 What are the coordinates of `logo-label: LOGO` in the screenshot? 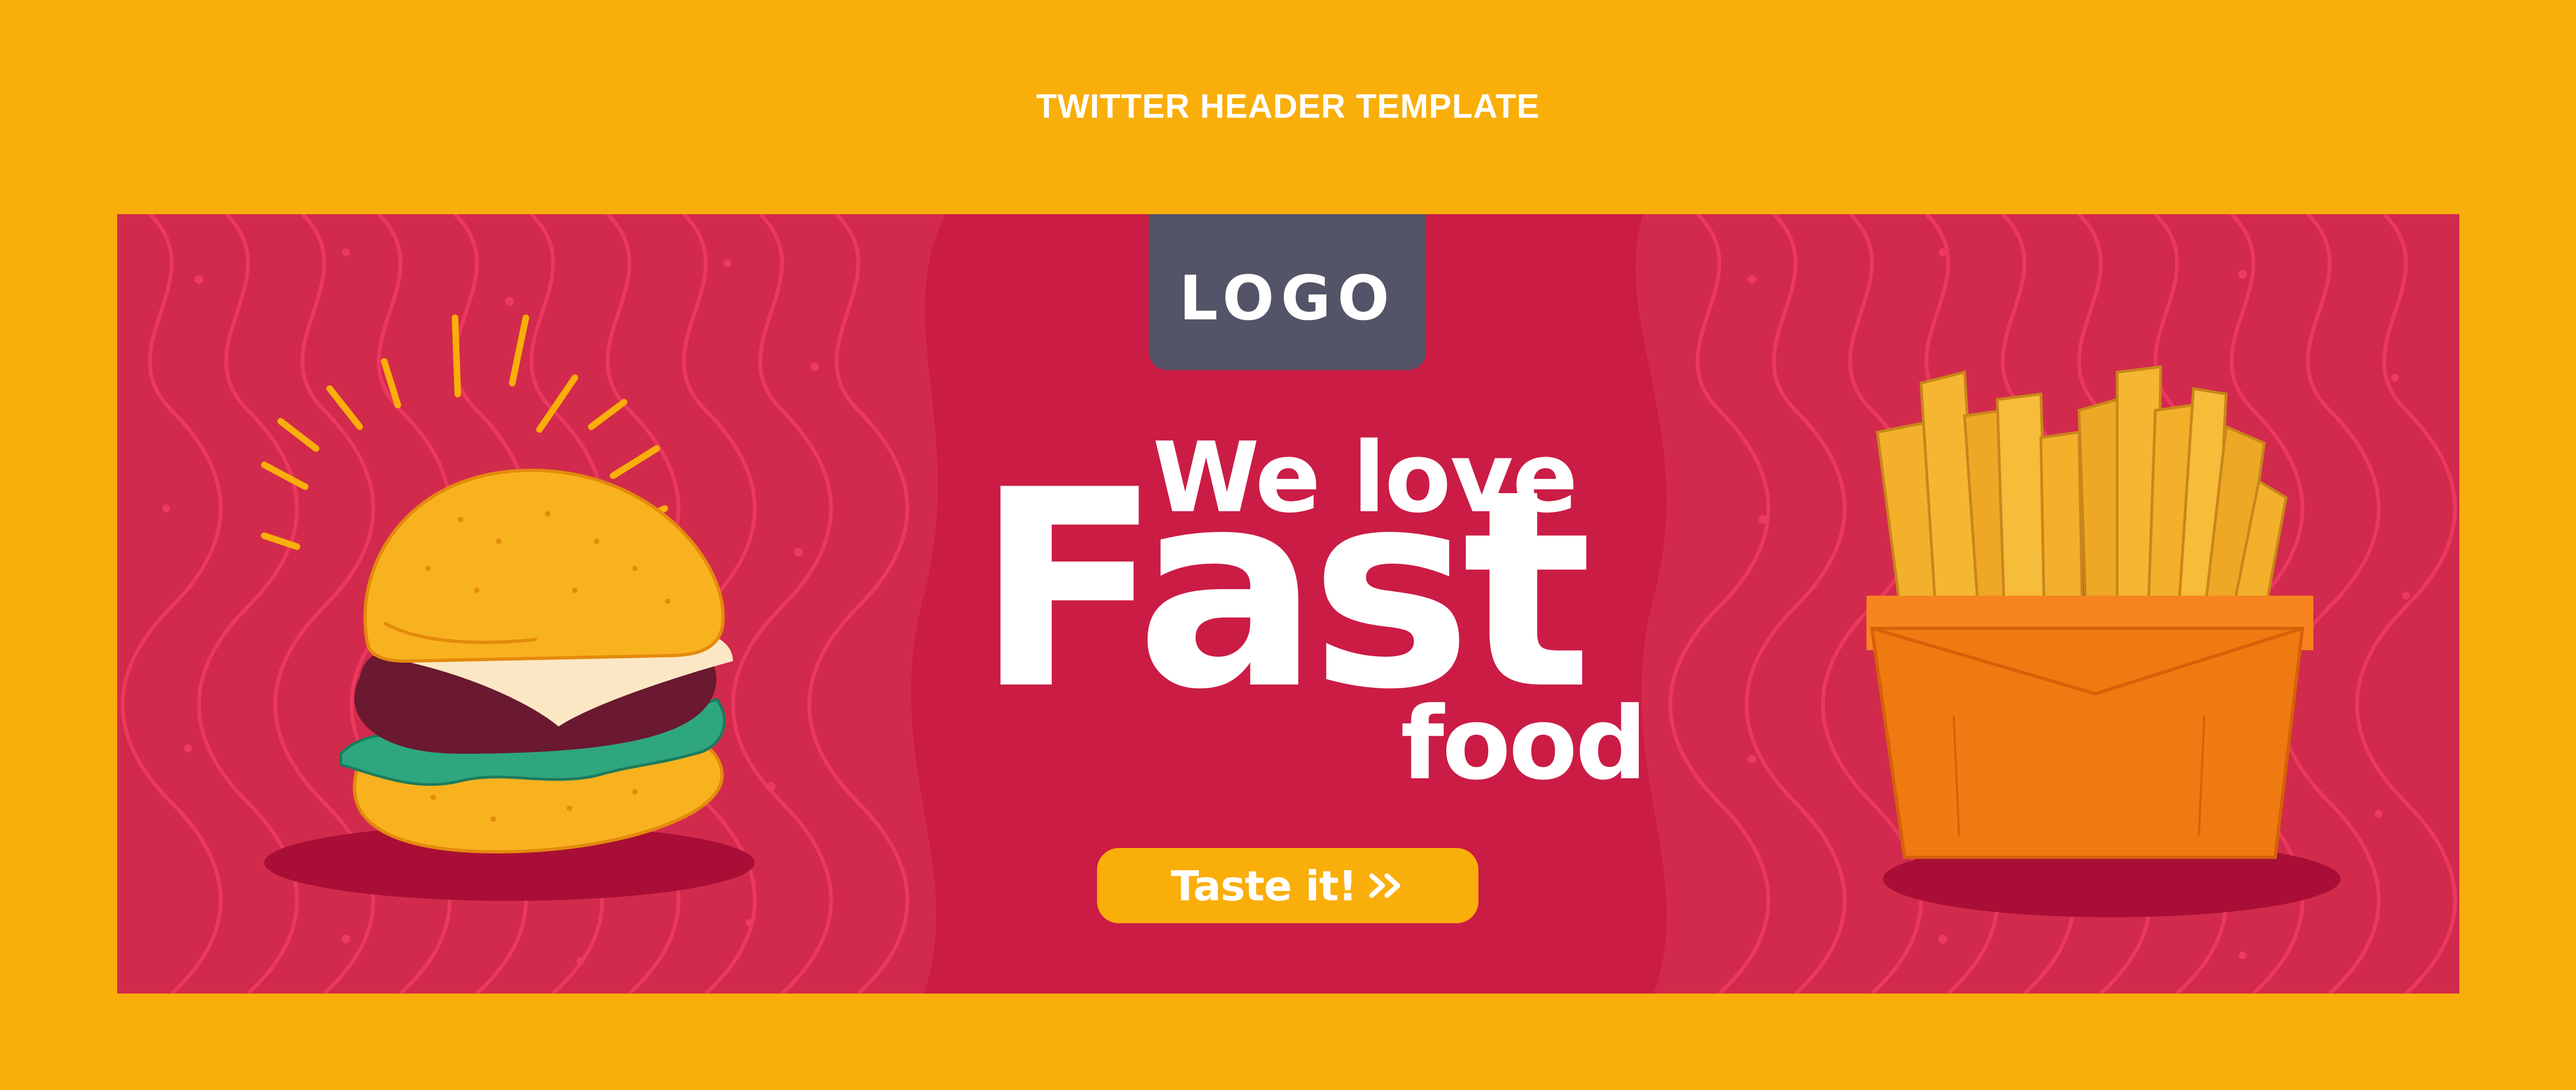 It's located at (1287, 299).